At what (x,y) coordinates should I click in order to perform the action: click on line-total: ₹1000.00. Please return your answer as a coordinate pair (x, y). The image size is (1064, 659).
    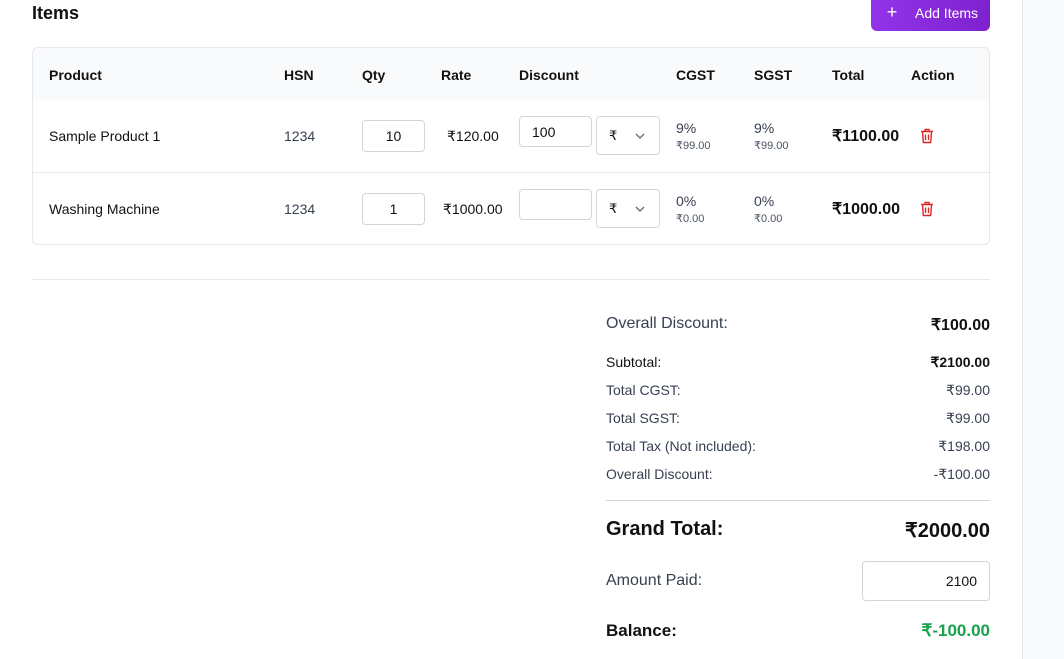
    Looking at the image, I should click on (866, 209).